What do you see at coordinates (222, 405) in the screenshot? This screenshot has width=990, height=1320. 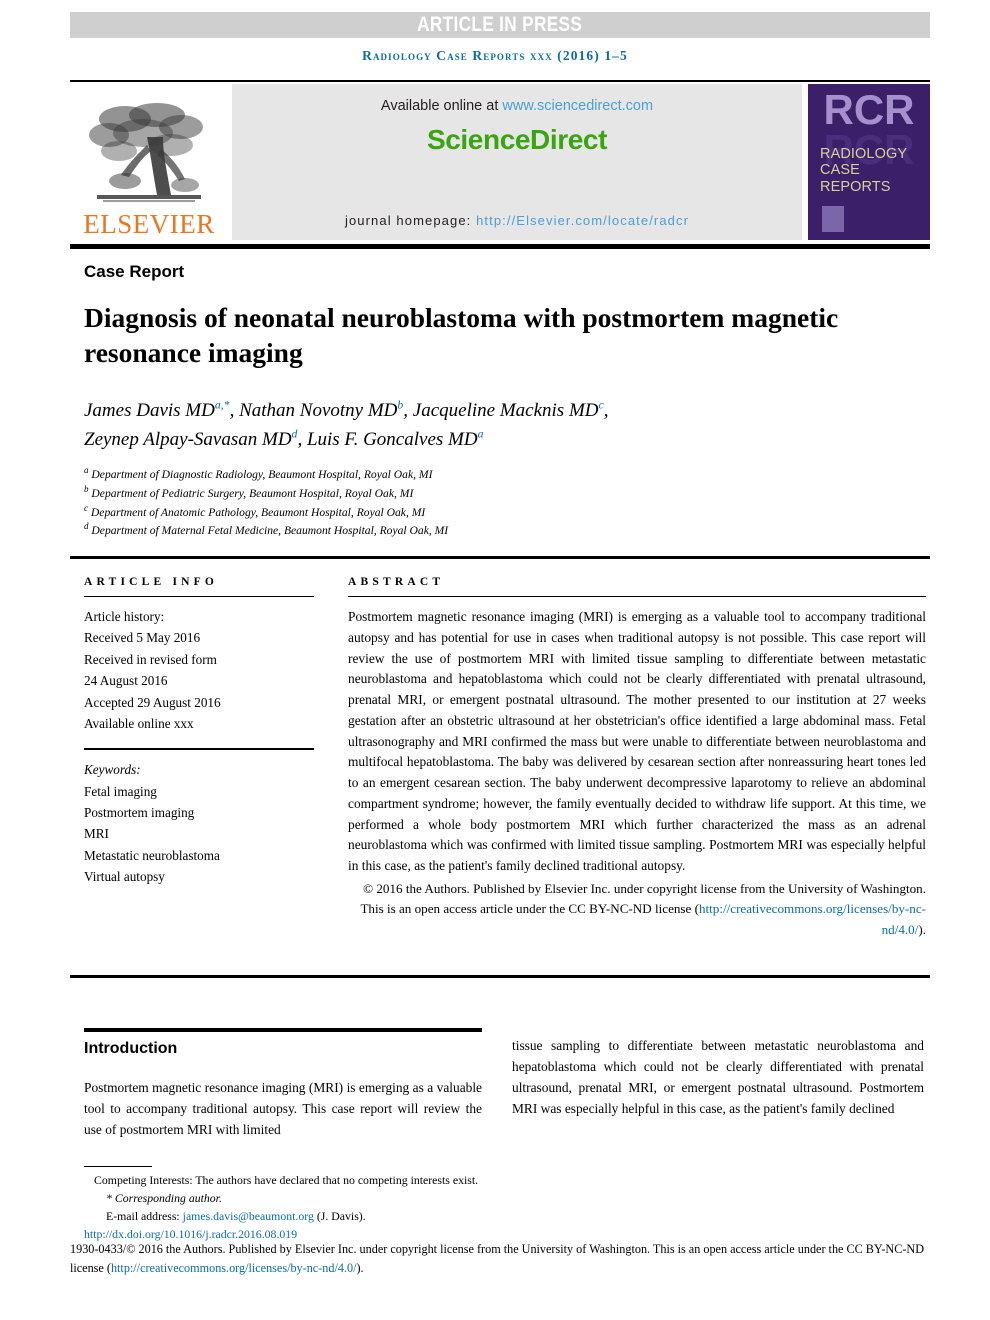 I see `author-0-marks: a,*` at bounding box center [222, 405].